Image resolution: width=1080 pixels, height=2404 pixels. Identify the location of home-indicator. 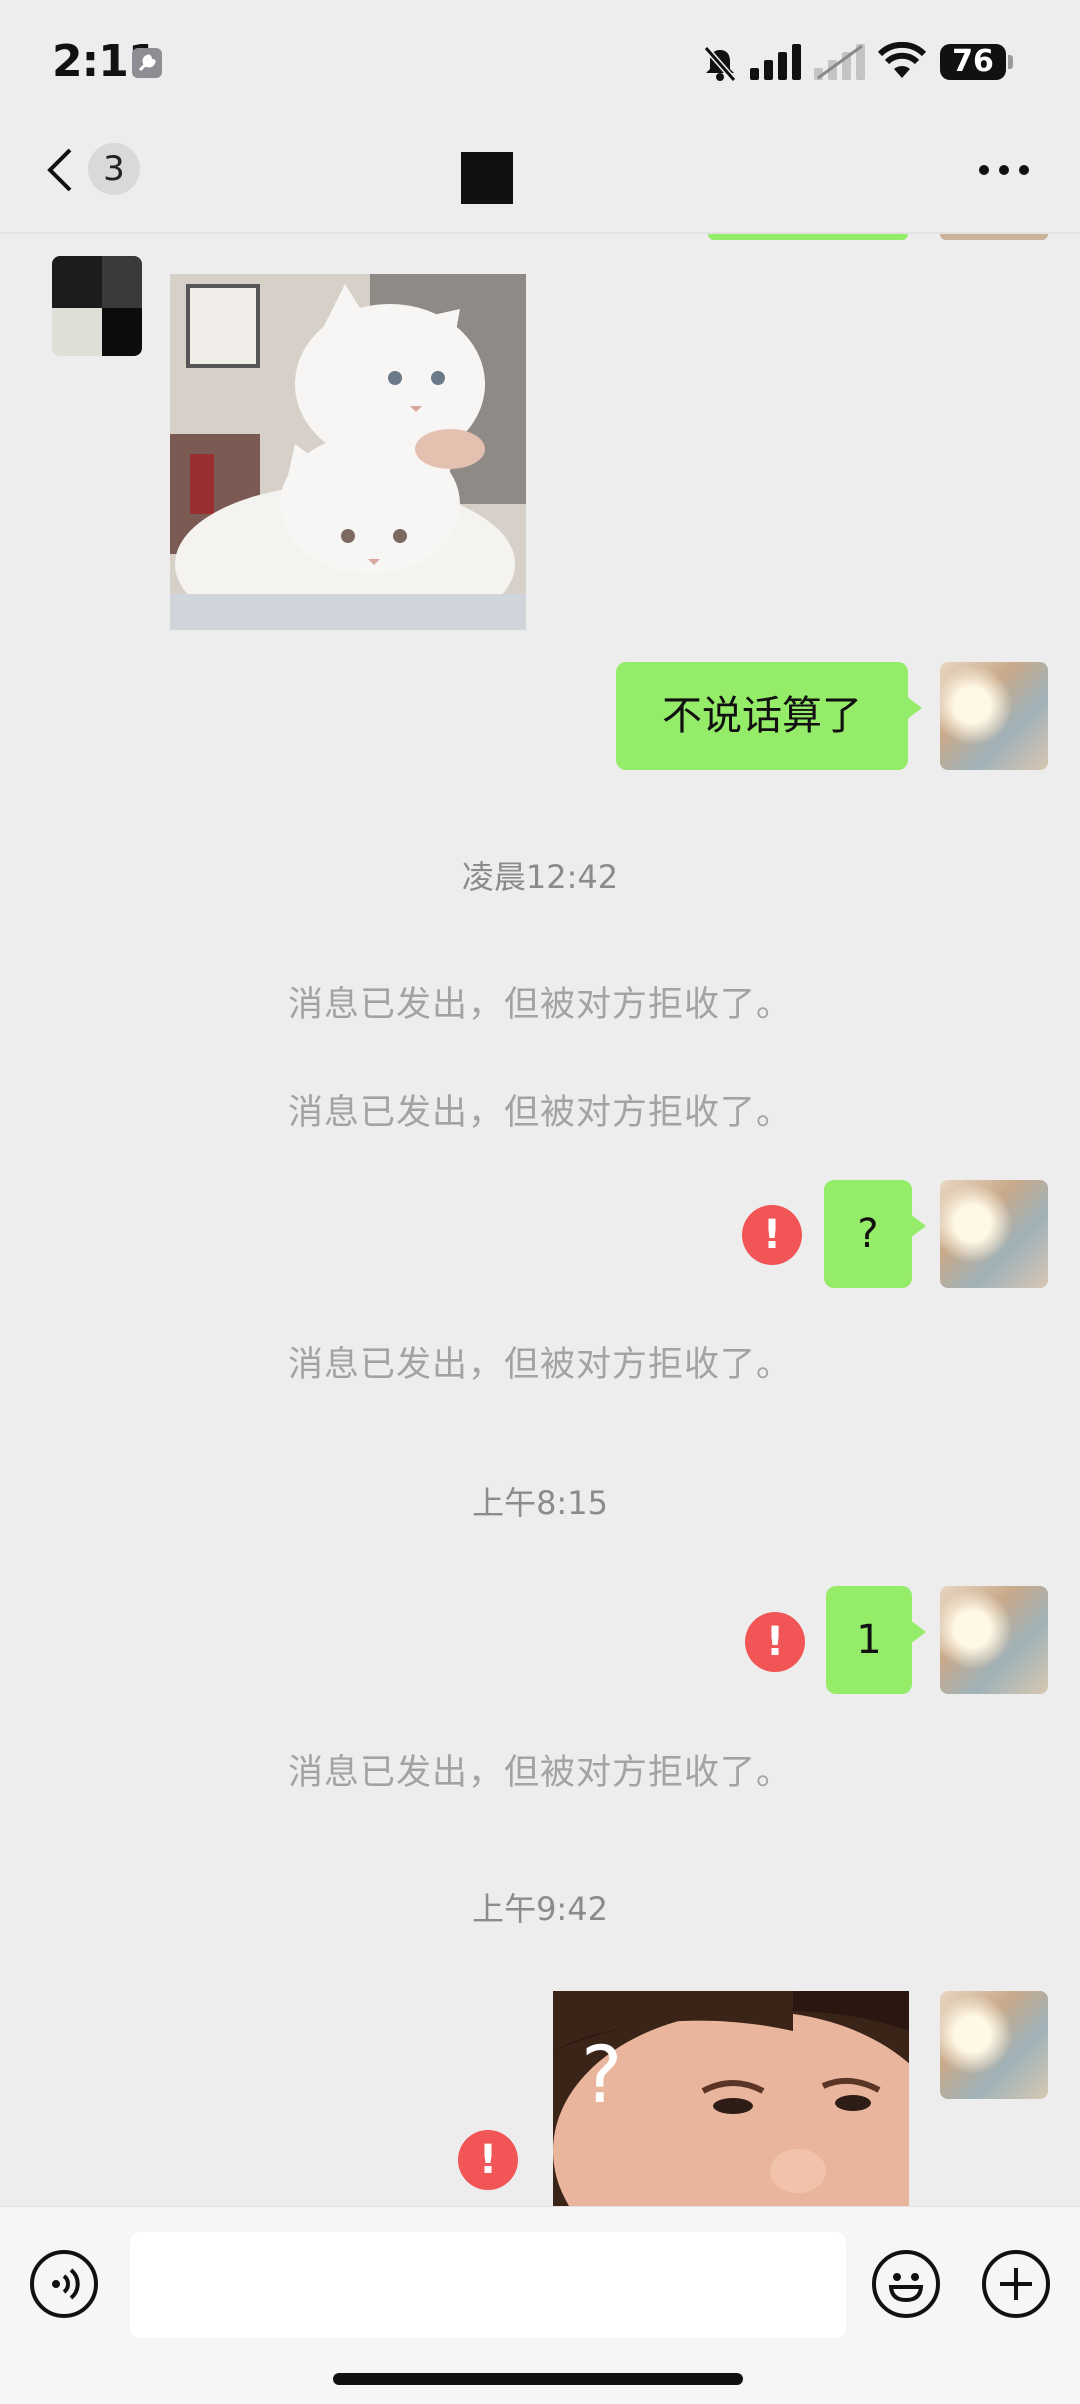
(538, 2379).